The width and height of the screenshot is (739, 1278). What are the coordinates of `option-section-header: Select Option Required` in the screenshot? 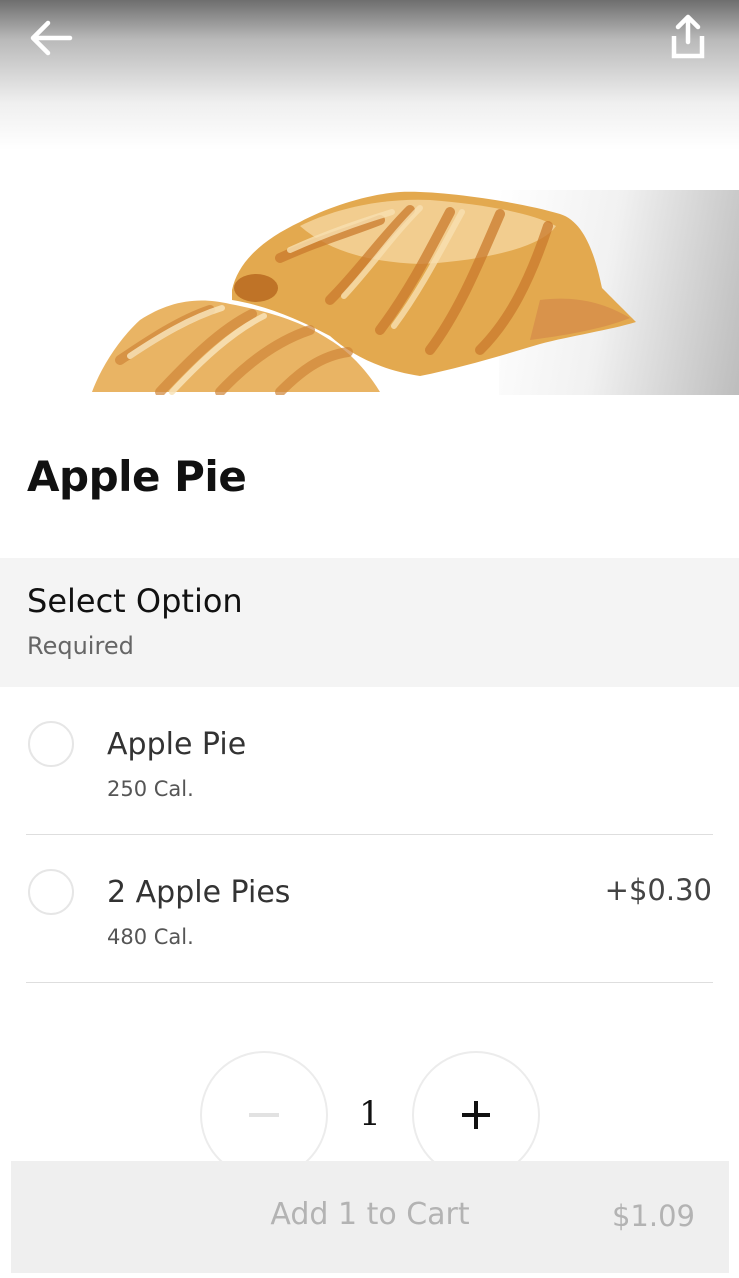 It's located at (369, 622).